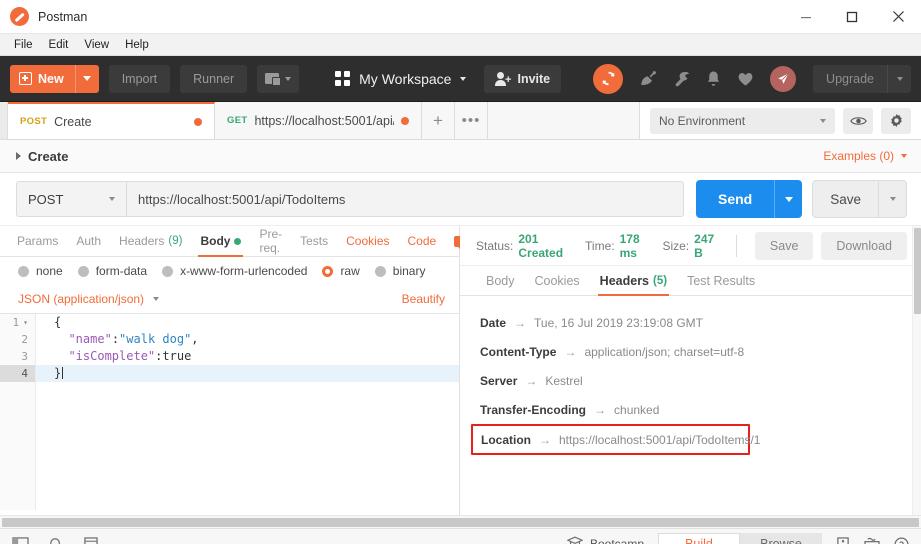 This screenshot has height=544, width=921. What do you see at coordinates (215, 241) in the screenshot?
I see `tab-body-label: Body` at bounding box center [215, 241].